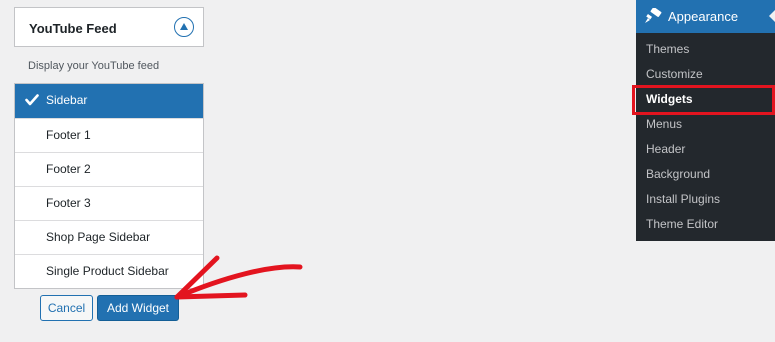 This screenshot has width=775, height=342. Describe the element at coordinates (109, 169) in the screenshot. I see `area-item-footer-2: Footer 2` at that location.